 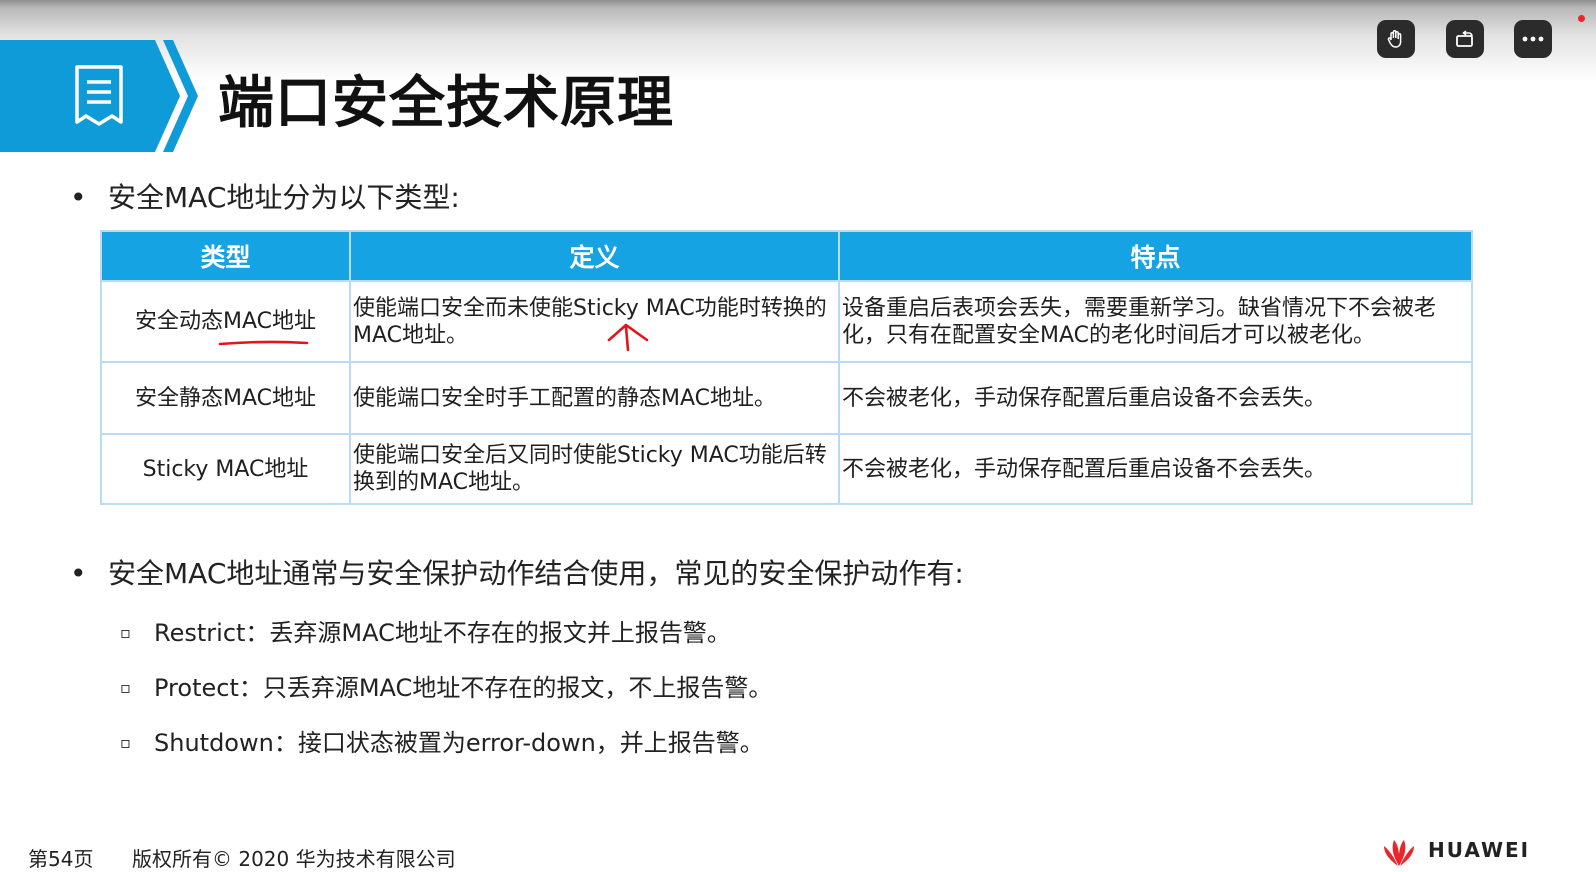 I want to click on action-item-restrict: ▫ Restrict：丢弃源MAC地址不存在的报文并上报告警。, so click(x=425, y=630).